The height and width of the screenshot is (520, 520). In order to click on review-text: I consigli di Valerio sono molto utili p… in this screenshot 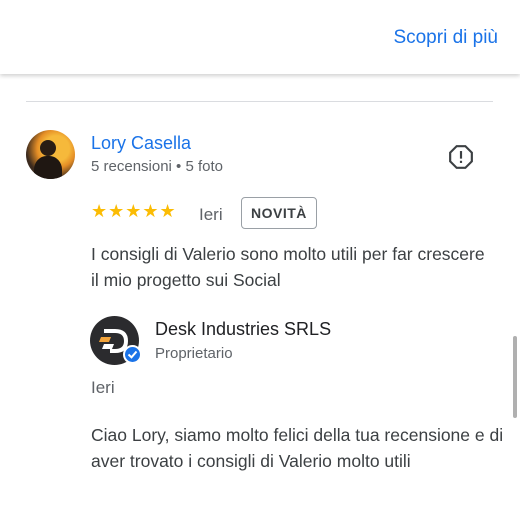, I will do `click(288, 267)`.